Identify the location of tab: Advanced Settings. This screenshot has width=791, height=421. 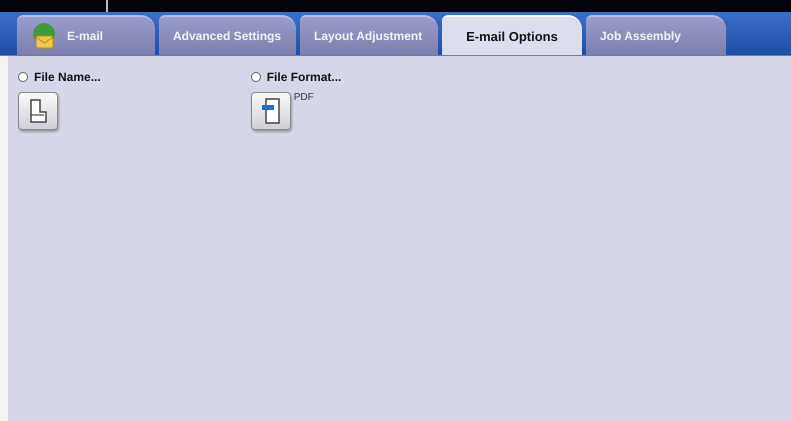
(227, 35).